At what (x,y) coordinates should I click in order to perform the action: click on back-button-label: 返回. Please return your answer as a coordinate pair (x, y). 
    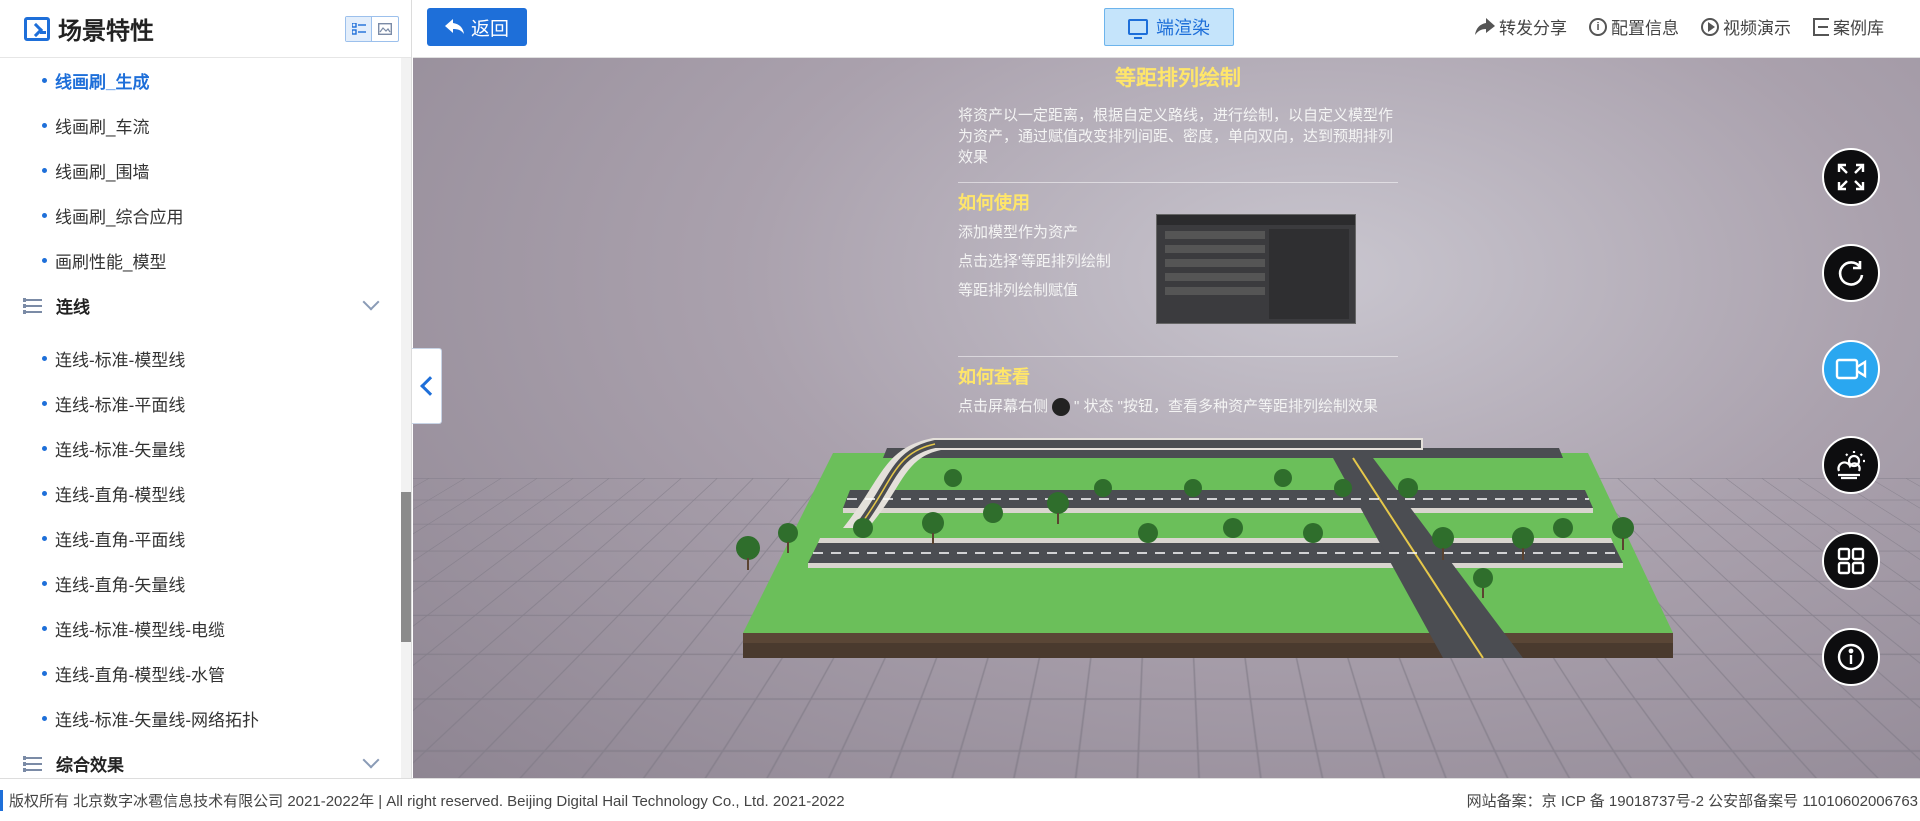
    Looking at the image, I should click on (489, 29).